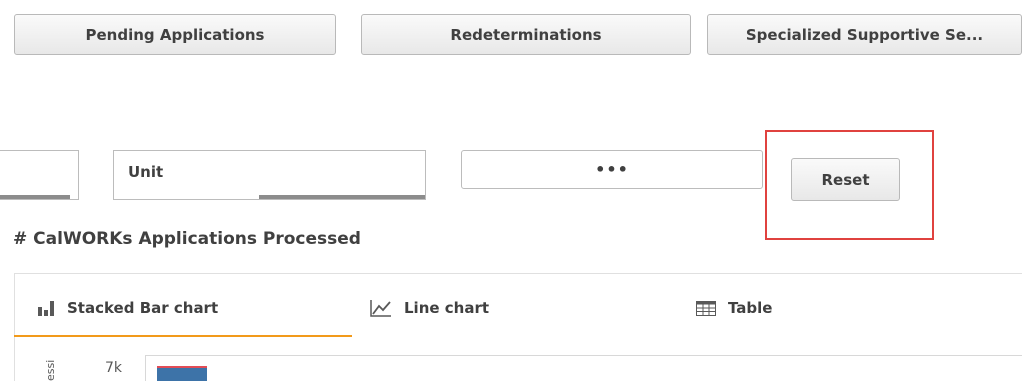 The height and width of the screenshot is (381, 1022). What do you see at coordinates (175, 34) in the screenshot?
I see `nav-pending-applications-button: Pending Applications` at bounding box center [175, 34].